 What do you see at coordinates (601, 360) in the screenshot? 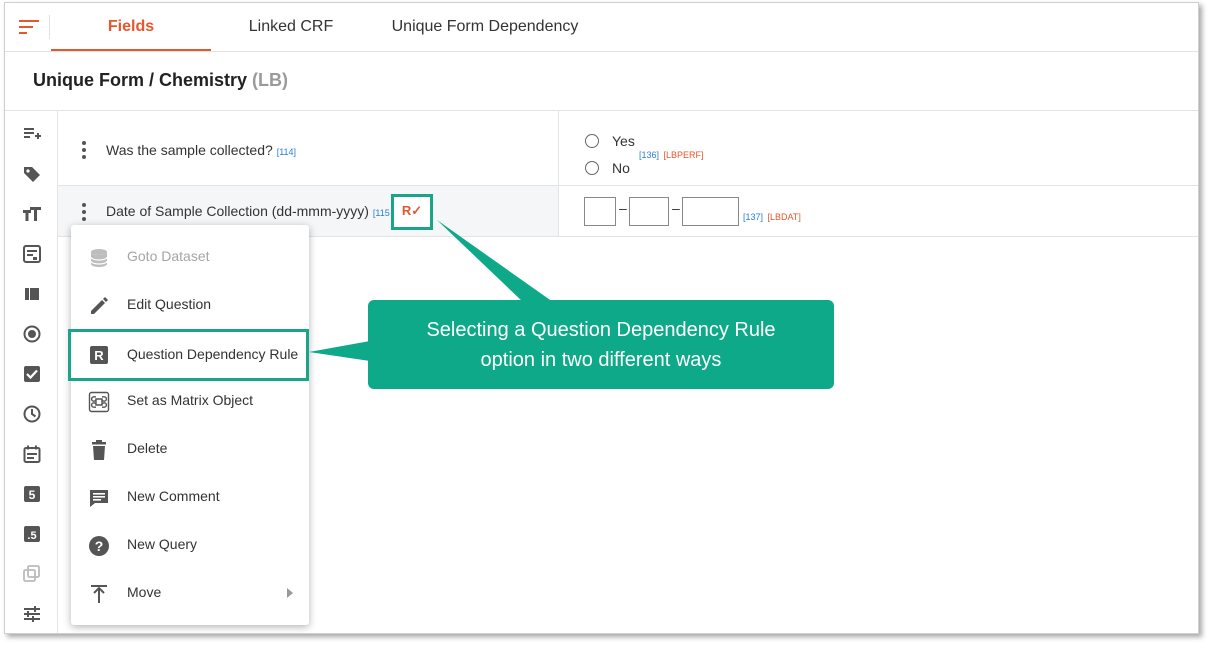
I see `callout-line-2: option in two different ways` at bounding box center [601, 360].